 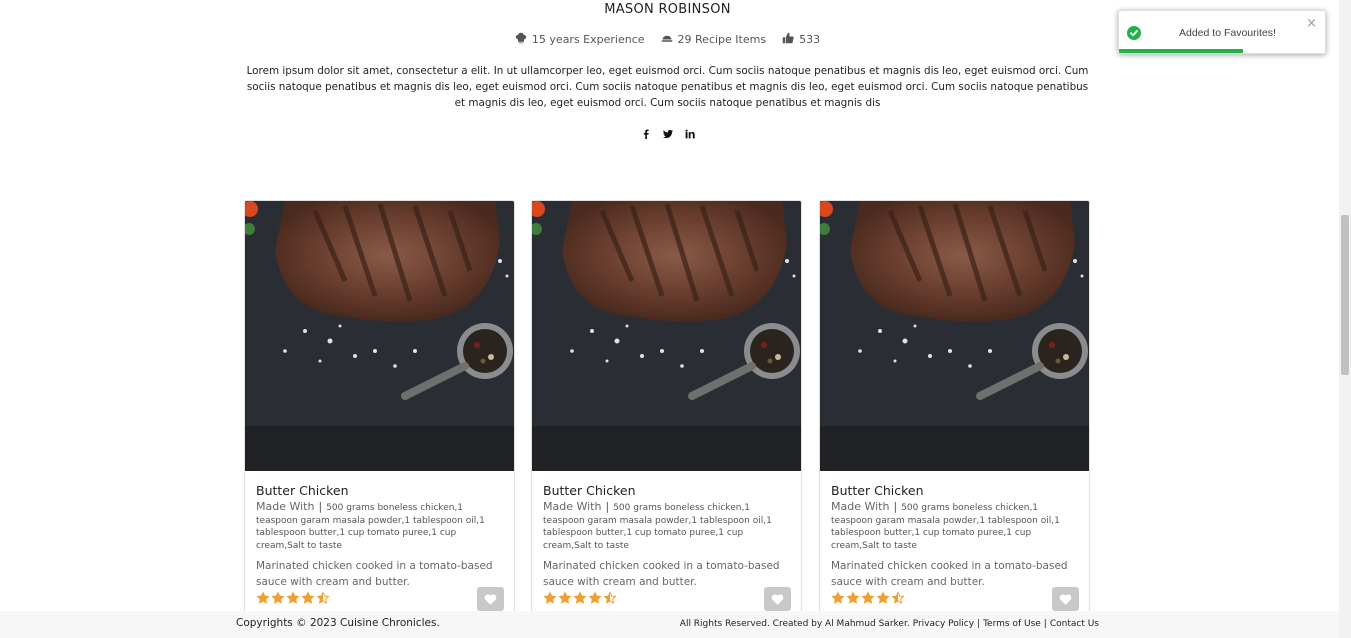 What do you see at coordinates (588, 39) in the screenshot?
I see `experience-text: 15 years Experience` at bounding box center [588, 39].